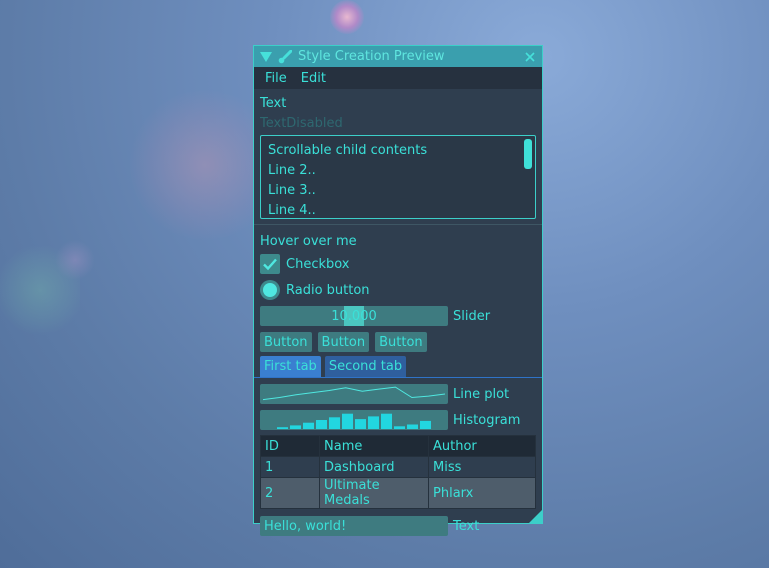 This screenshot has height=568, width=769. Describe the element at coordinates (290, 446) in the screenshot. I see `column-header-id: ID` at that location.